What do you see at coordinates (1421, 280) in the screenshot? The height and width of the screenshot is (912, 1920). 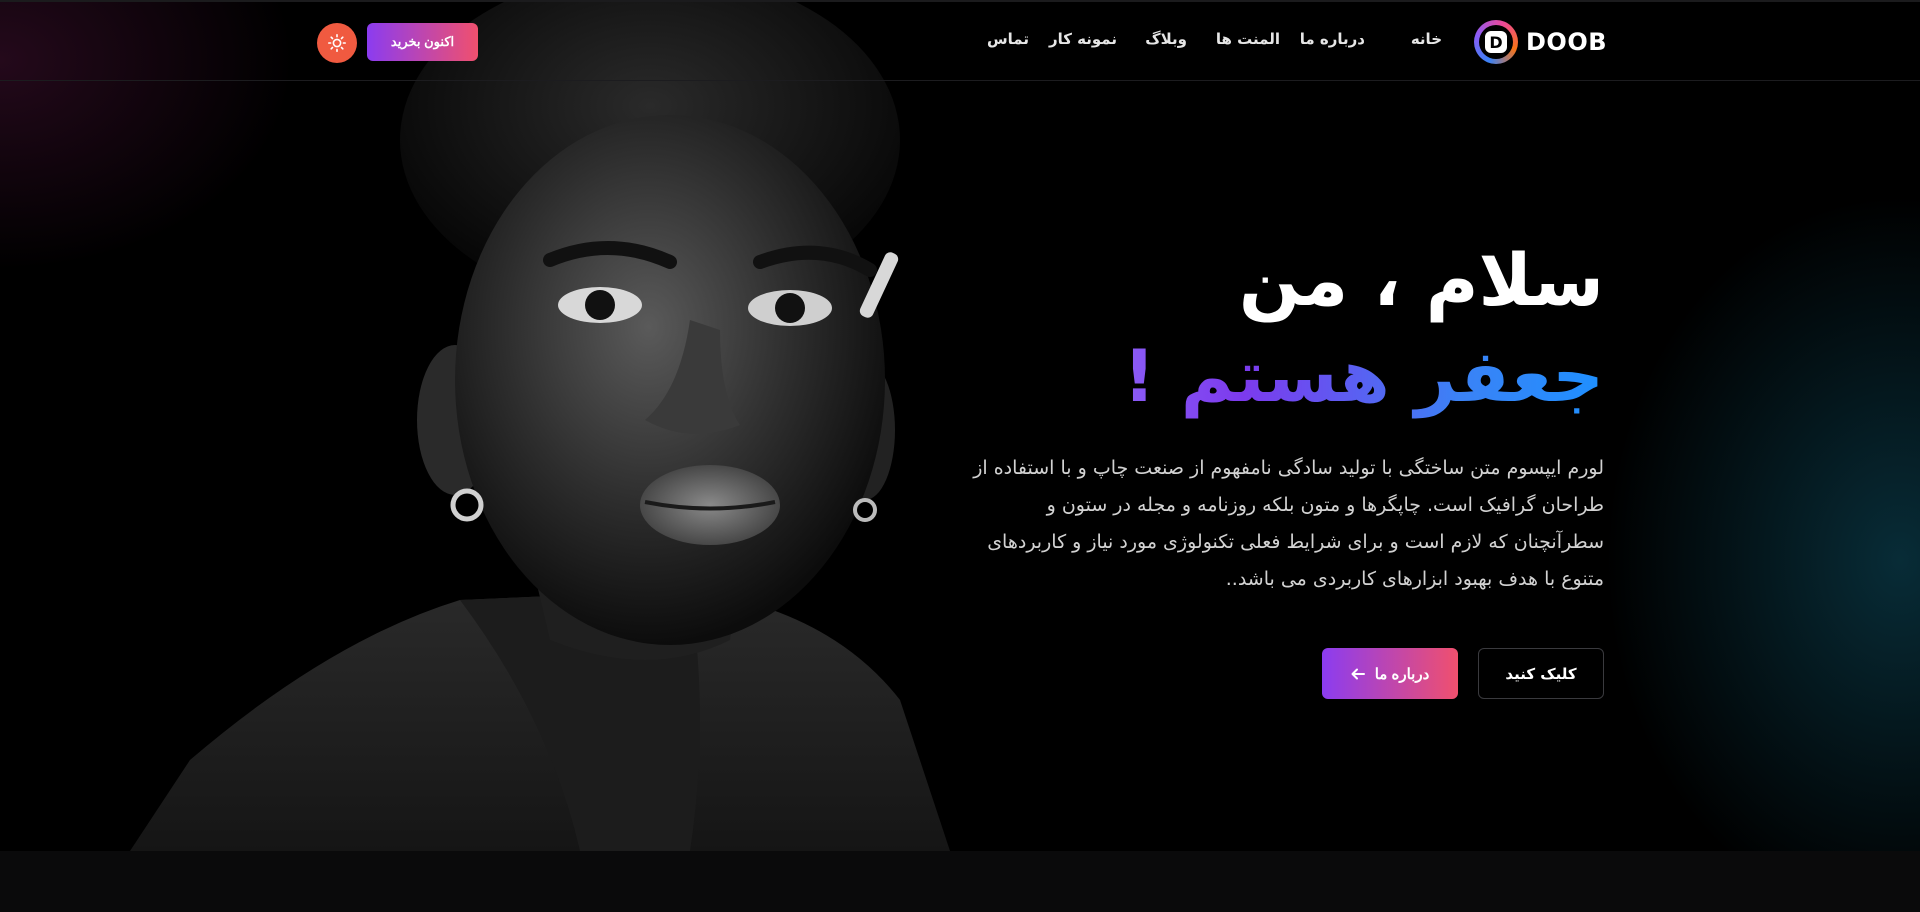 I see `hero-title-line1: سلام ، من` at bounding box center [1421, 280].